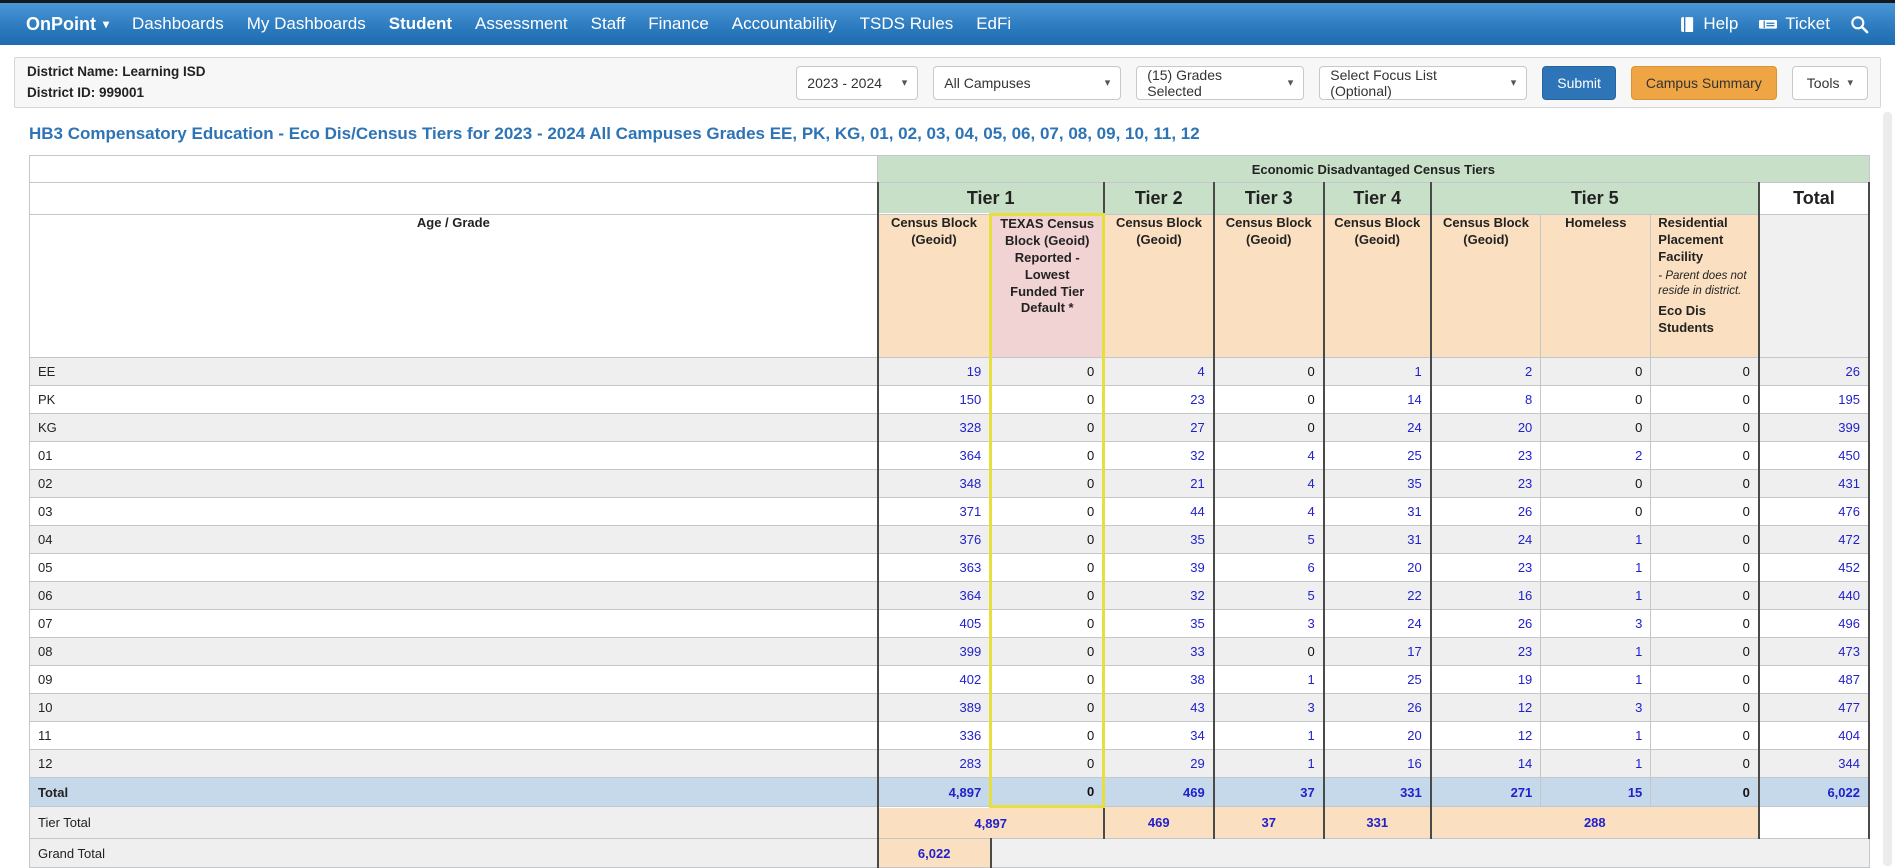  Describe the element at coordinates (1159, 483) in the screenshot. I see `value-cell-link: 21` at that location.